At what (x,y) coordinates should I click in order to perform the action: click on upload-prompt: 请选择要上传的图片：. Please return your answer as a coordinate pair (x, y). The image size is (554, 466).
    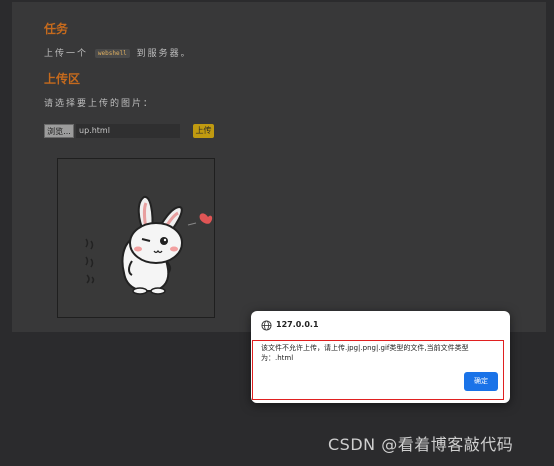
    Looking at the image, I should click on (99, 104).